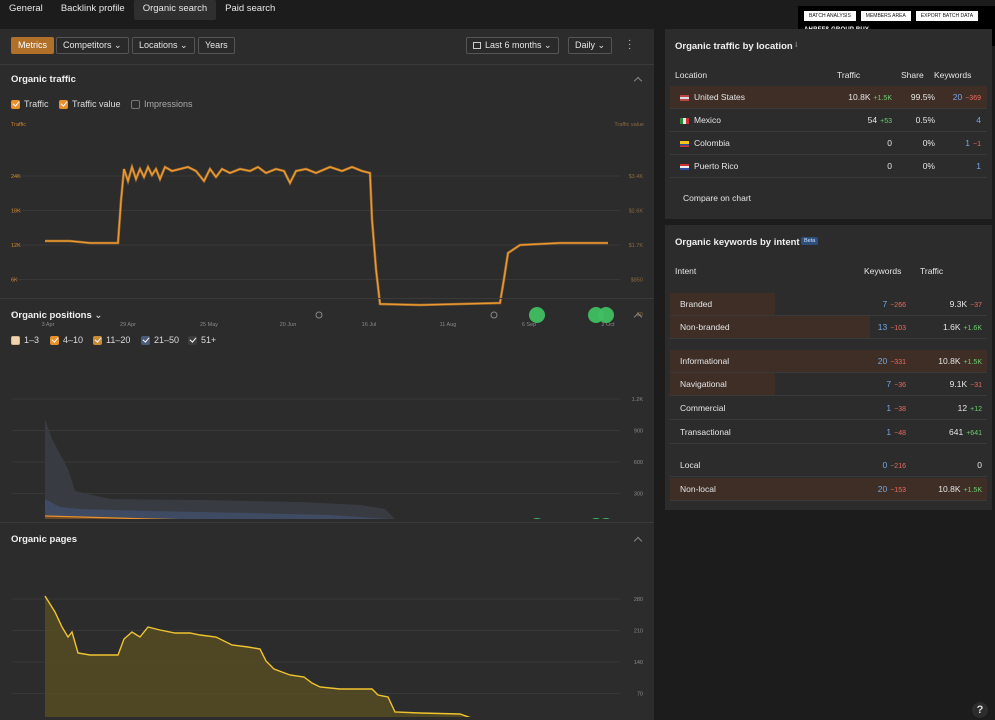 The width and height of the screenshot is (995, 720). What do you see at coordinates (638, 495) in the screenshot?
I see `y-right-tick: 300` at bounding box center [638, 495].